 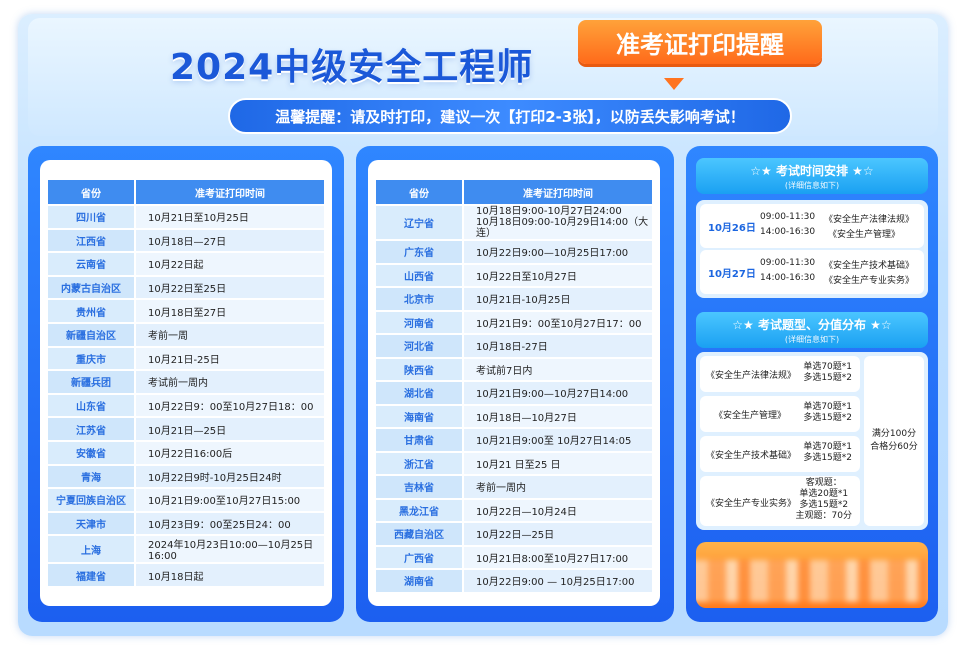 I want to click on table-row: 山东省 10月22日9：00至10月27日18：00, so click(x=186, y=405).